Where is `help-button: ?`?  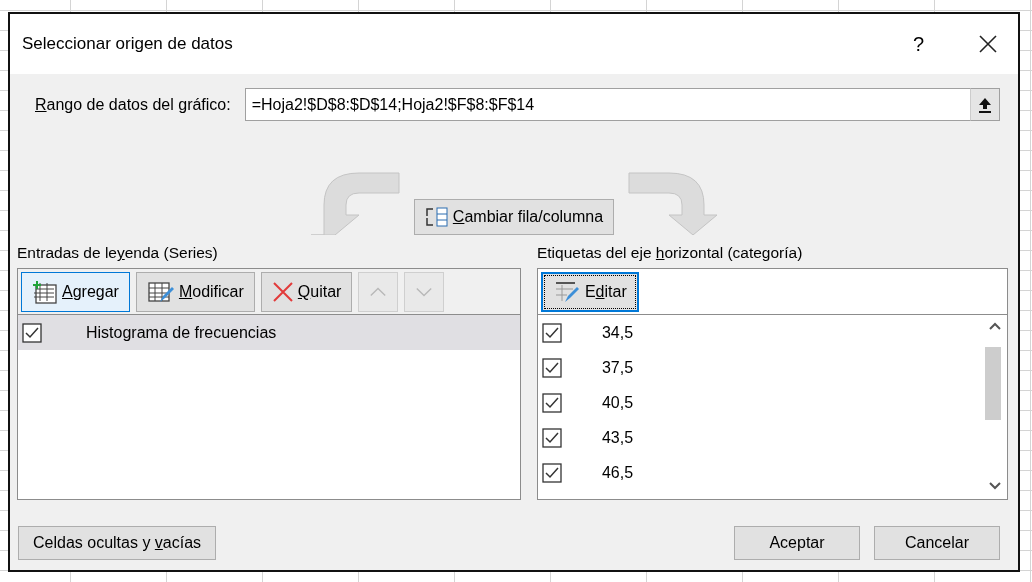 help-button: ? is located at coordinates (918, 44).